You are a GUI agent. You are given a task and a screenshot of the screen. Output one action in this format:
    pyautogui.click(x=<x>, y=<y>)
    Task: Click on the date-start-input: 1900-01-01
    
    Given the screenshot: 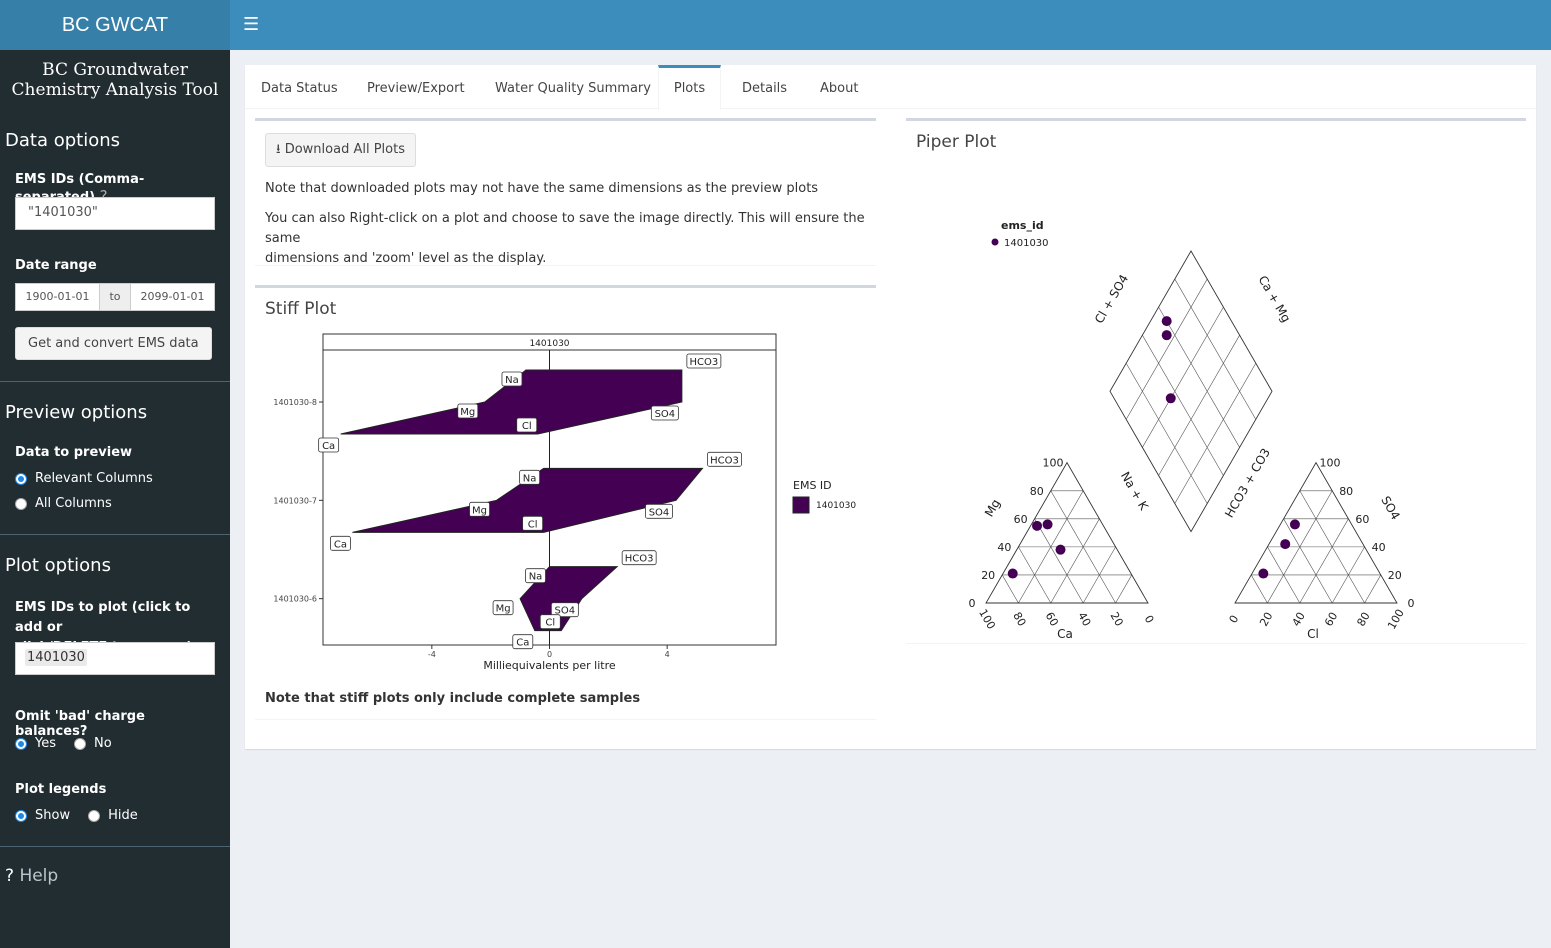 What is the action you would take?
    pyautogui.click(x=57, y=297)
    